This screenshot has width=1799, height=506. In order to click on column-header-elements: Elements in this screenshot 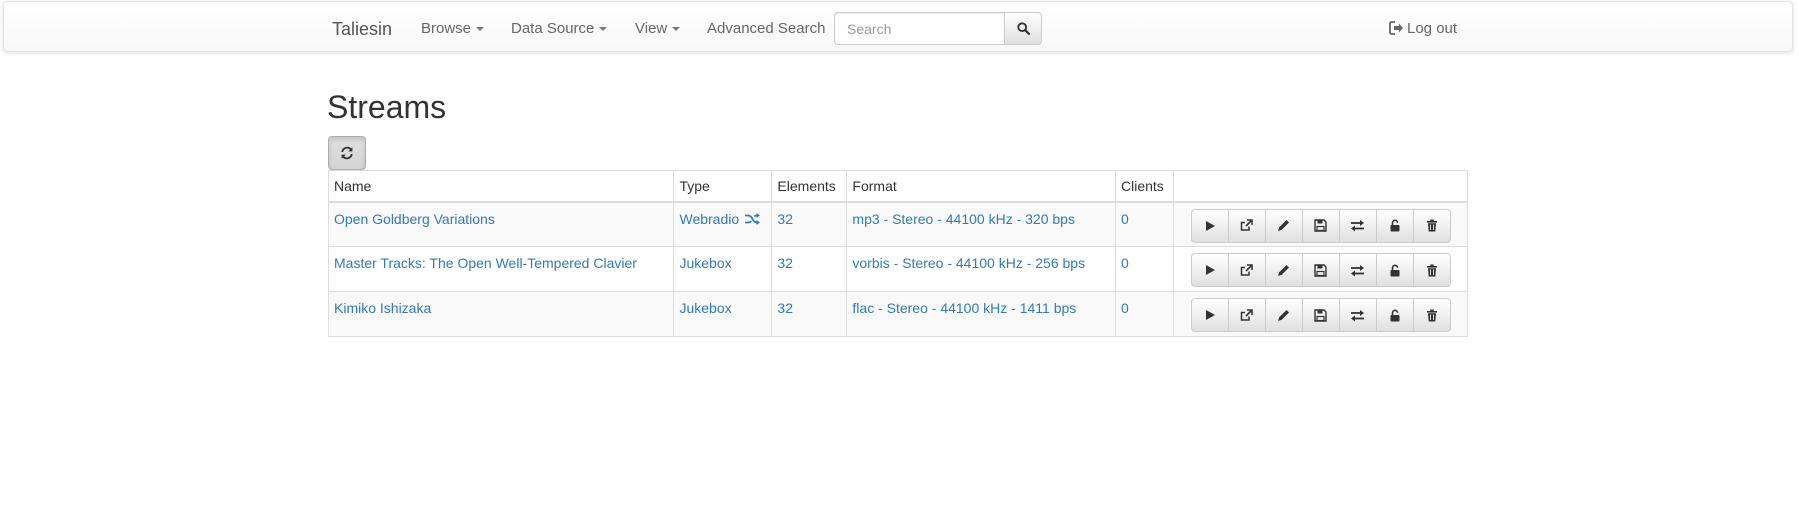, I will do `click(809, 186)`.